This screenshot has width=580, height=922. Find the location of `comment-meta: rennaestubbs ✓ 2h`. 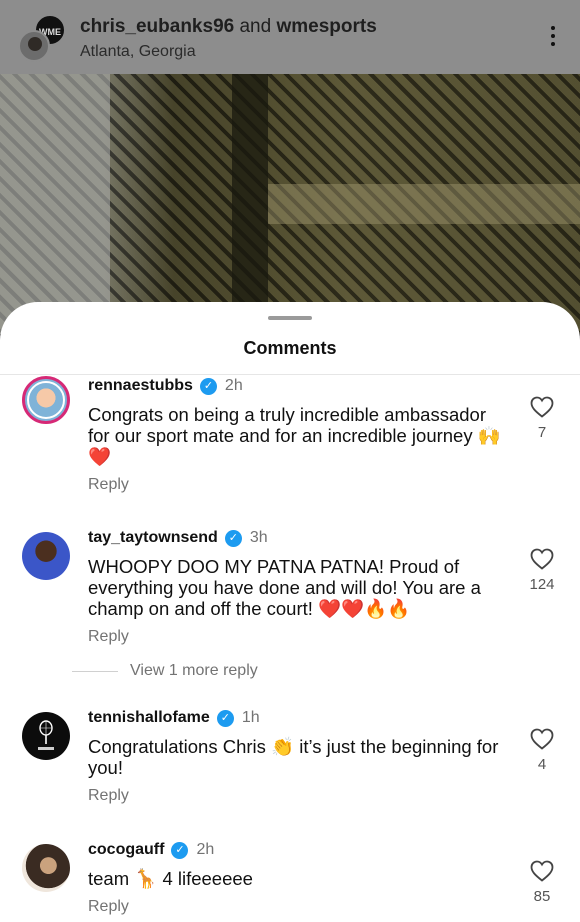

comment-meta: rennaestubbs ✓ 2h is located at coordinates (298, 386).